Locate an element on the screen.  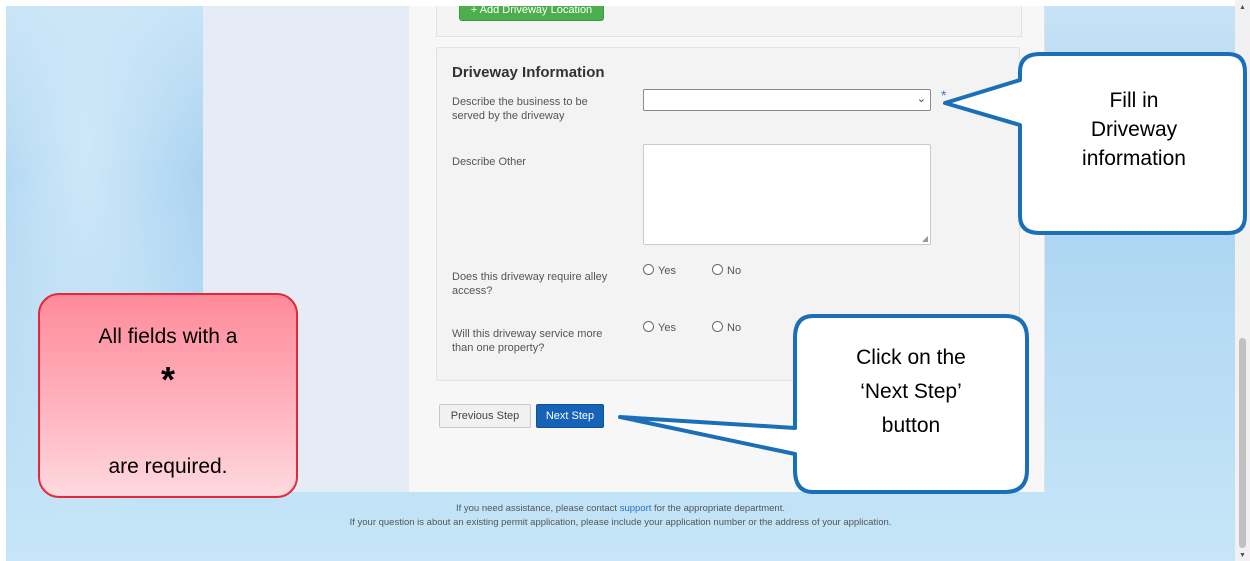
support-link: support is located at coordinates (636, 508).